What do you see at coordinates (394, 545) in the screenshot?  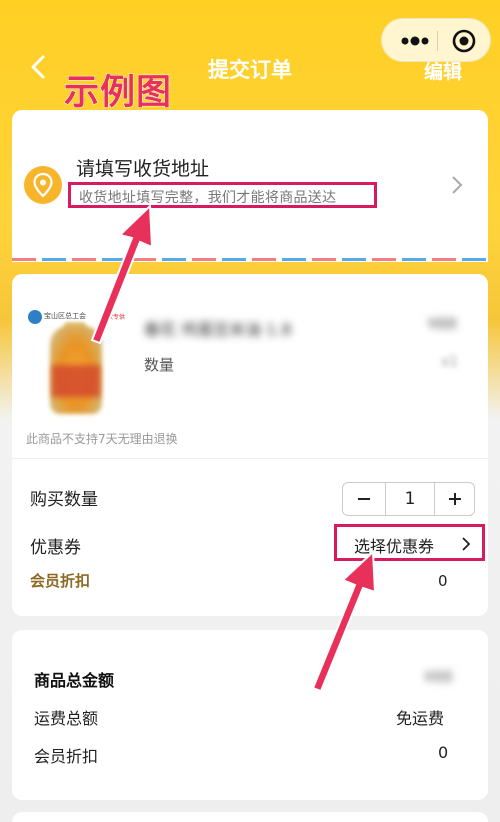 I see `select-coupon-button: 选择优惠券` at bounding box center [394, 545].